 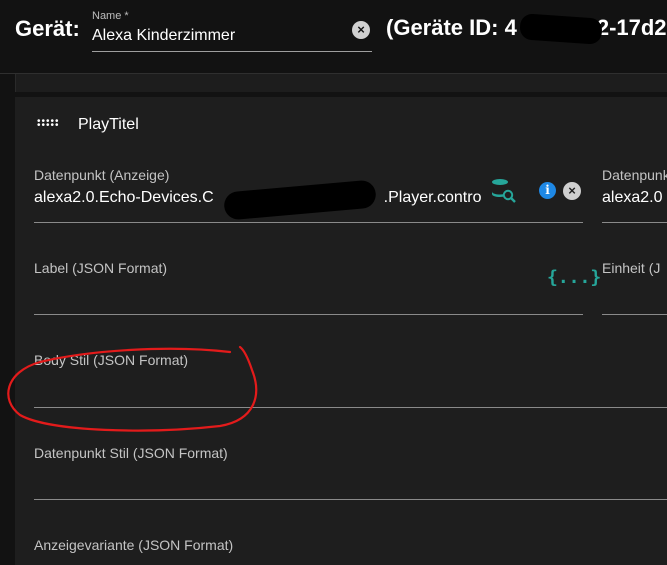 What do you see at coordinates (341, 83) in the screenshot?
I see `previous-panel-edge` at bounding box center [341, 83].